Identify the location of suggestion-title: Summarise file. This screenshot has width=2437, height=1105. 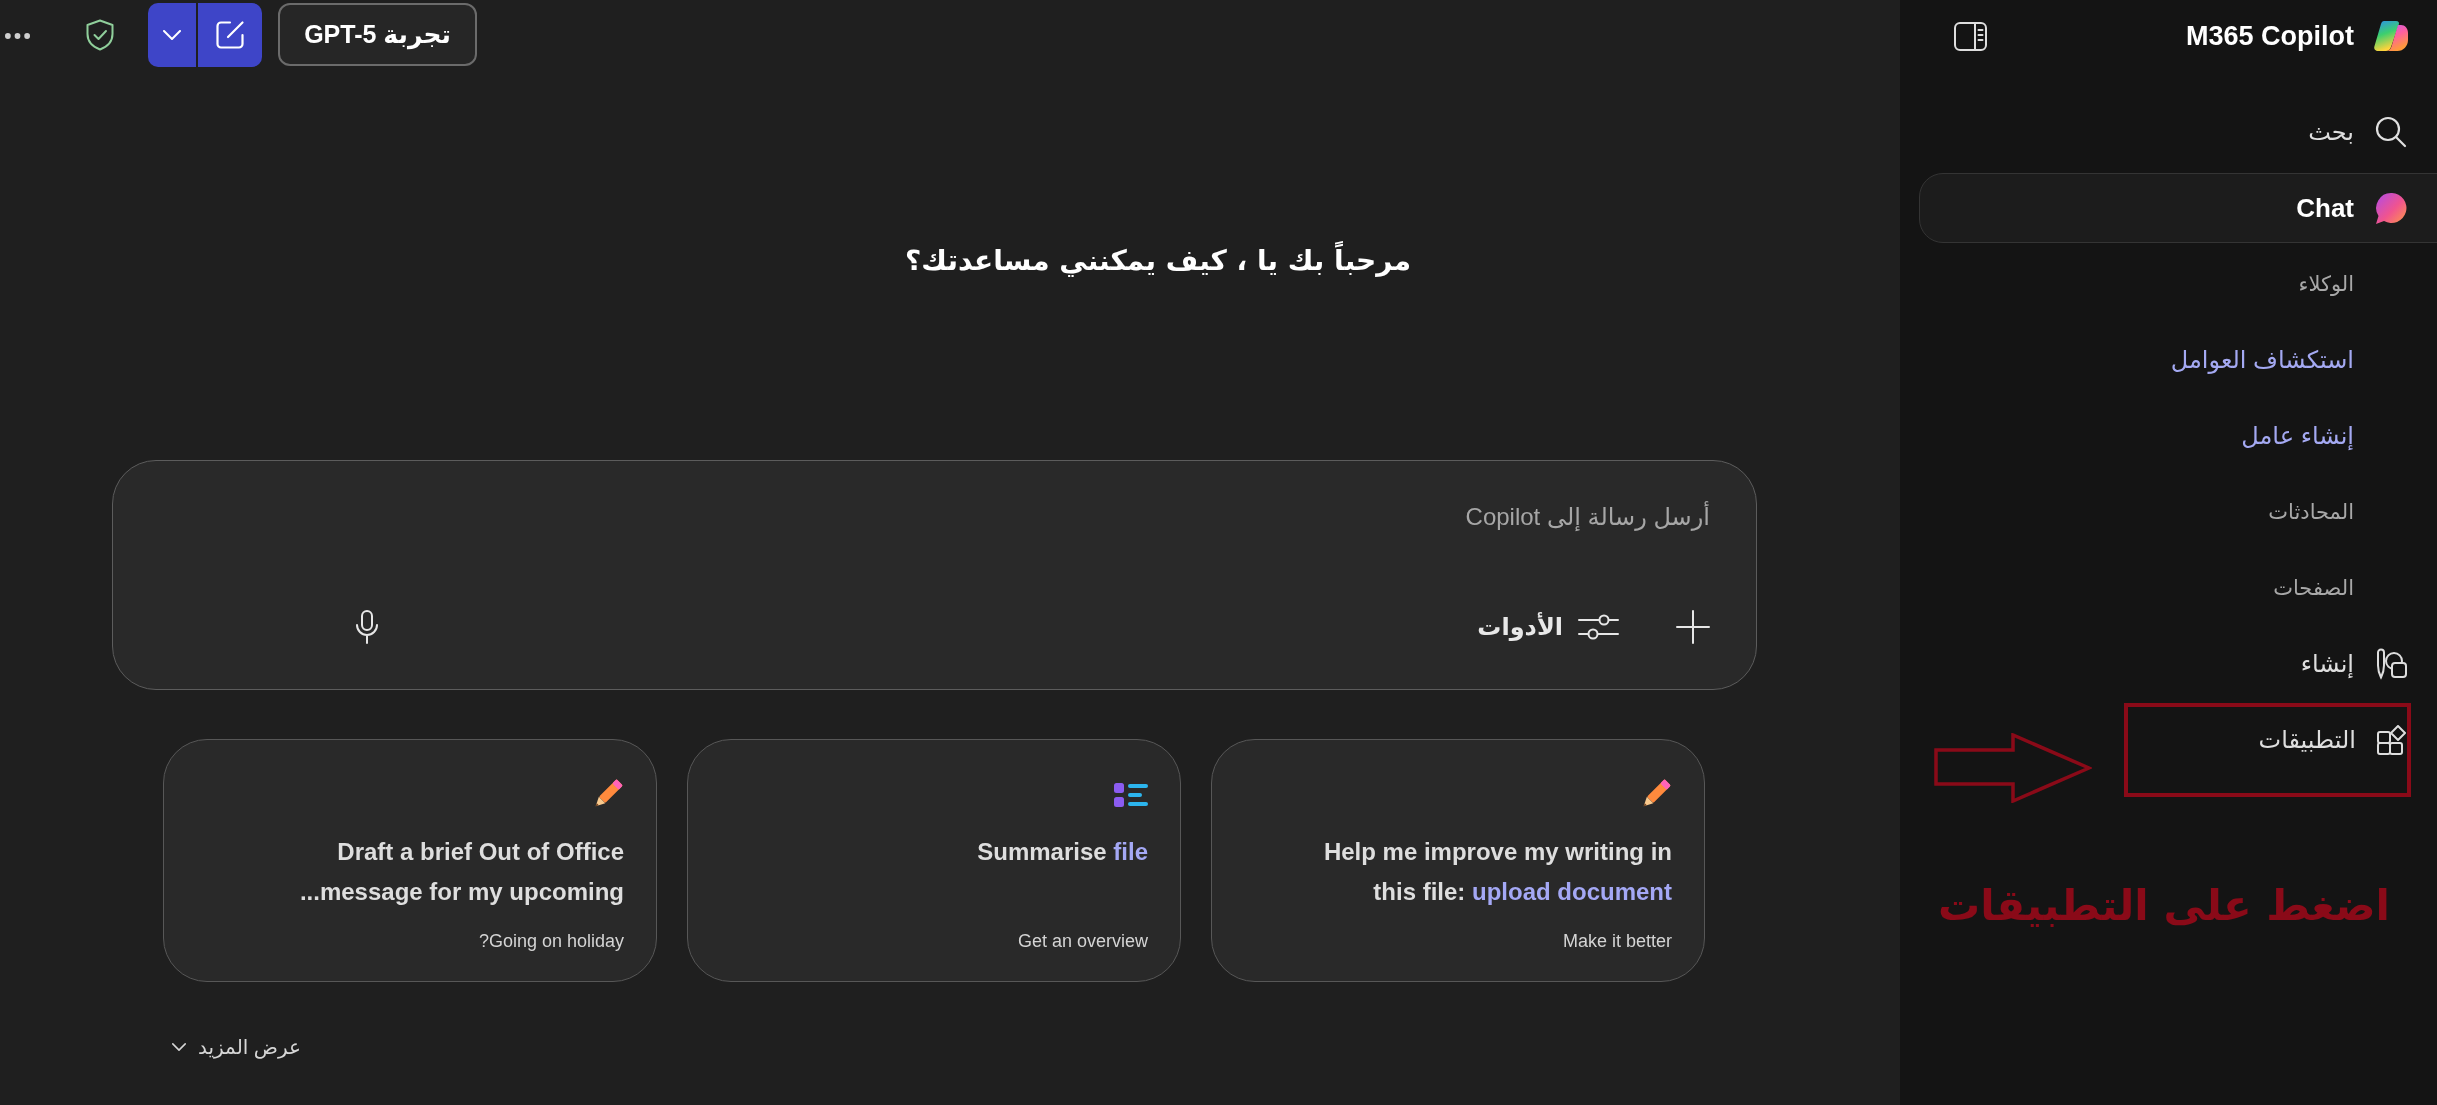
(1062, 852).